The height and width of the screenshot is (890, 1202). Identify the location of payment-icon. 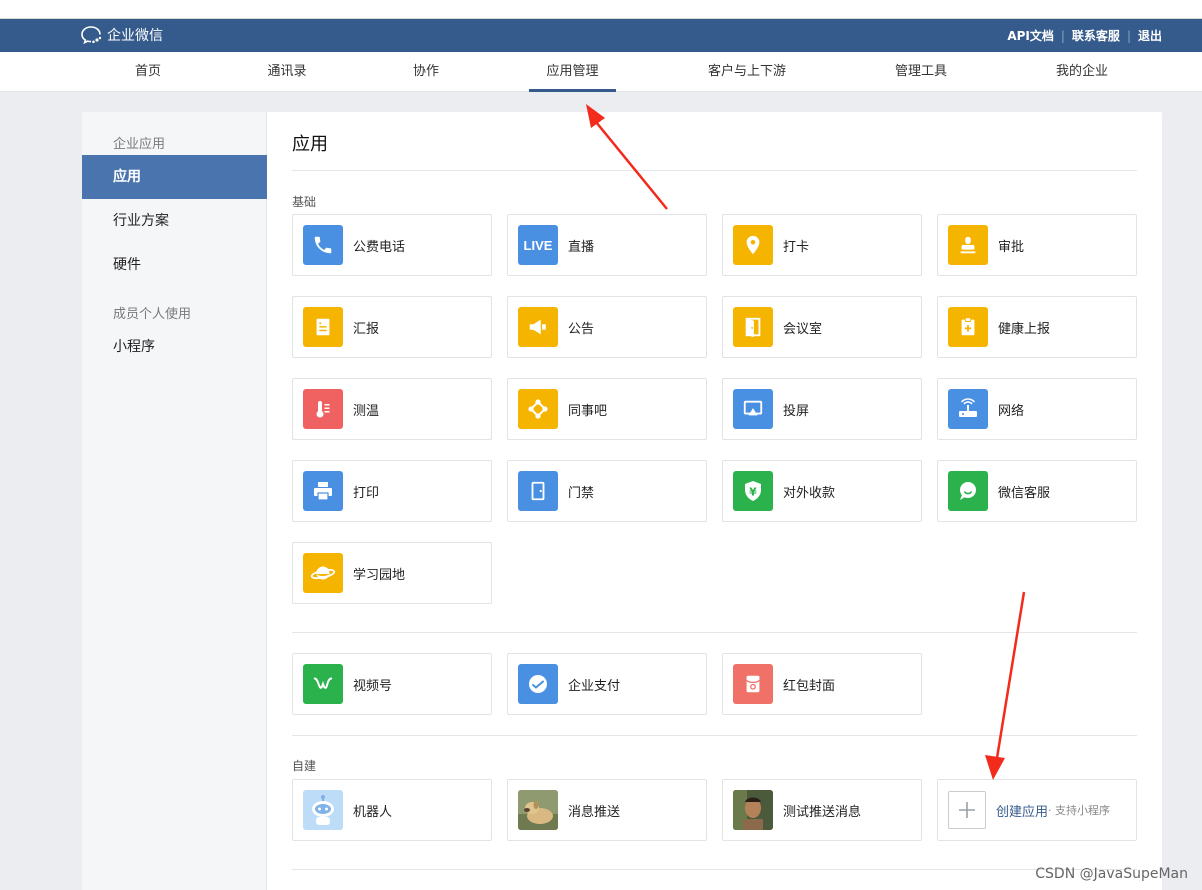
(538, 684).